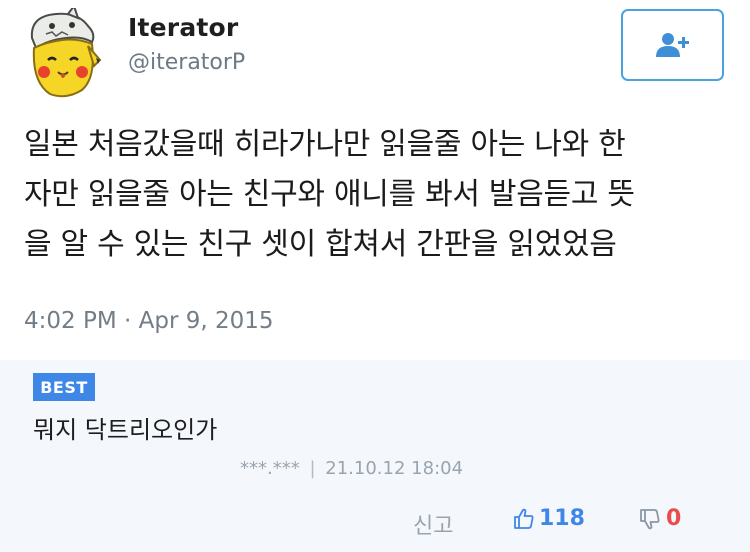 The width and height of the screenshot is (750, 552). What do you see at coordinates (562, 518) in the screenshot?
I see `like-count: 118` at bounding box center [562, 518].